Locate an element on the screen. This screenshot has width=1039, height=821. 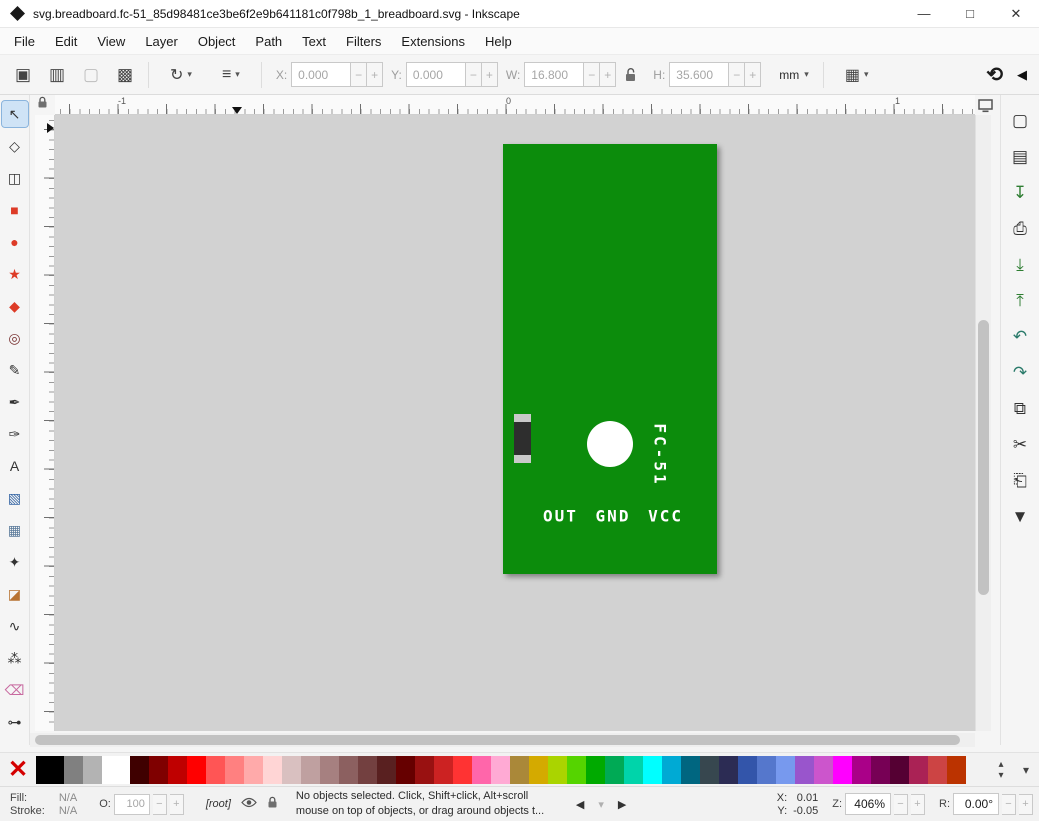
mesh-gradient-tool: ▦ is located at coordinates (15, 530).